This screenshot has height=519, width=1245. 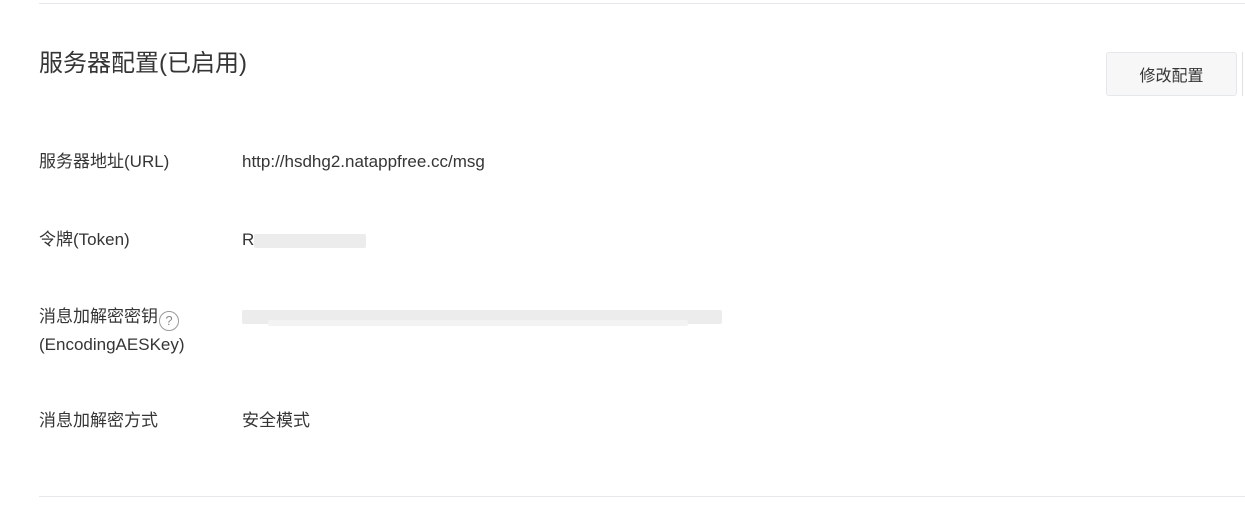 I want to click on adjacent-button-edge, so click(x=1242, y=74).